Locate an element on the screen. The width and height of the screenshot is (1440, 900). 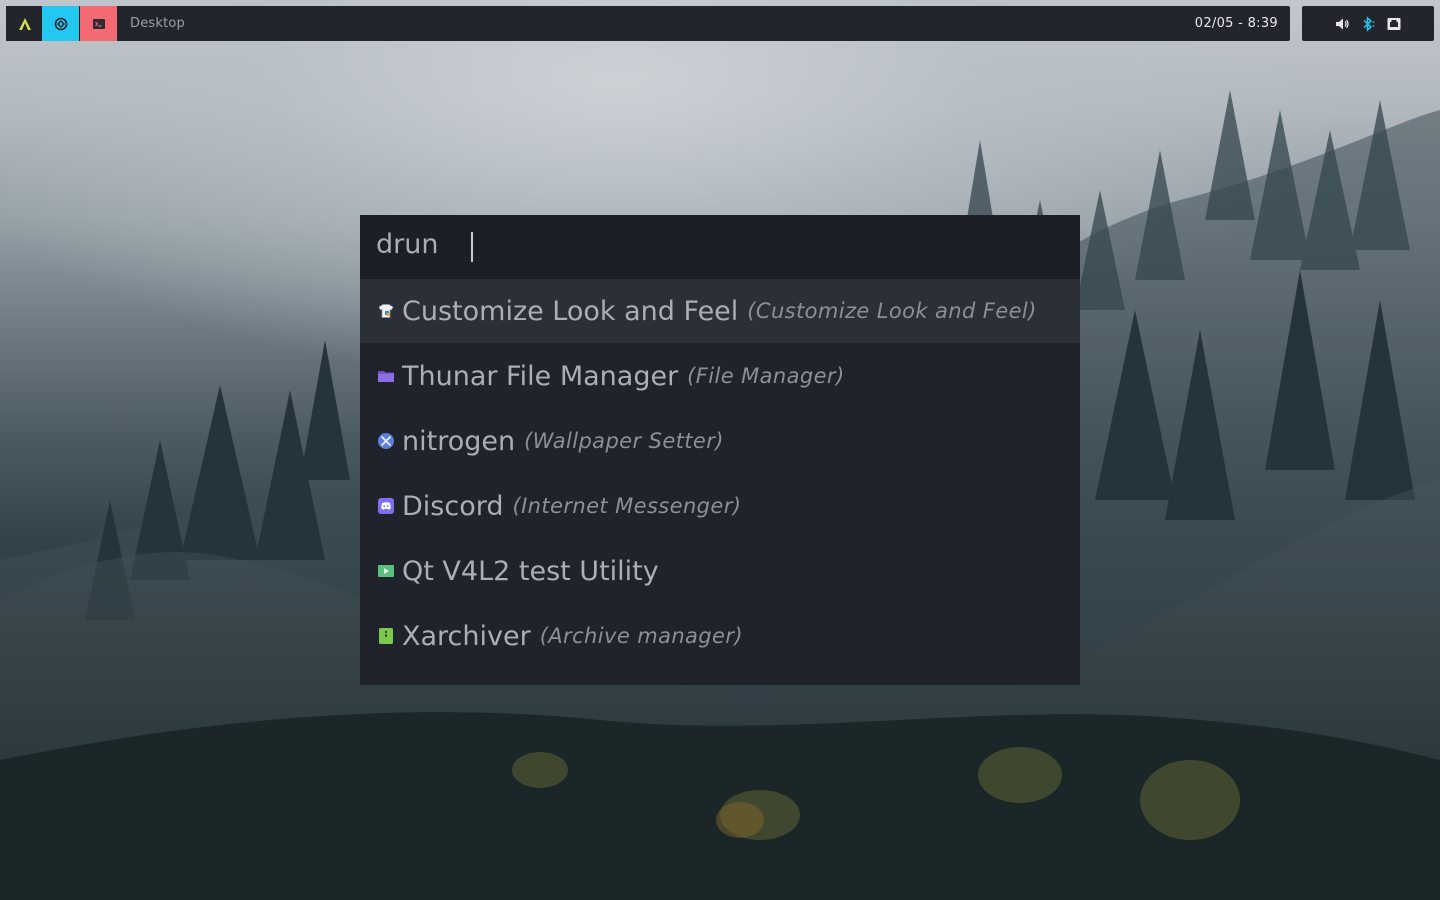
compass-icon is located at coordinates (60, 23).